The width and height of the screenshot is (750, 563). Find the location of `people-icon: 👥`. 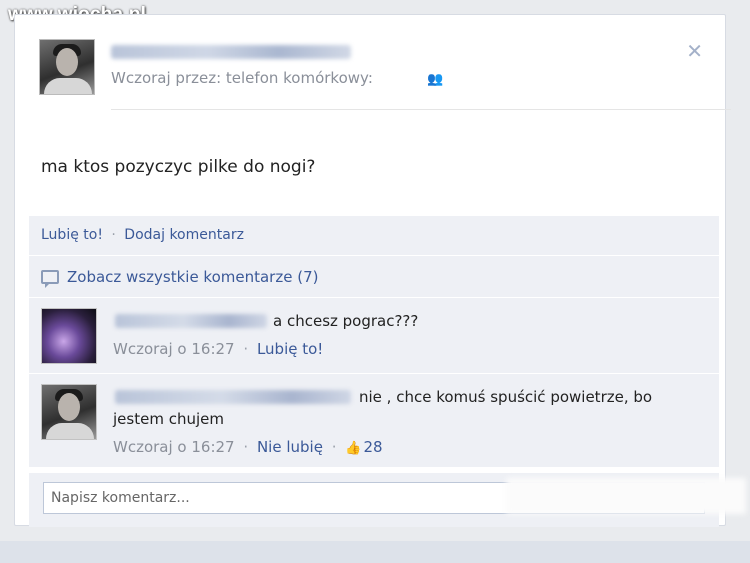

people-icon: 👥 is located at coordinates (435, 79).